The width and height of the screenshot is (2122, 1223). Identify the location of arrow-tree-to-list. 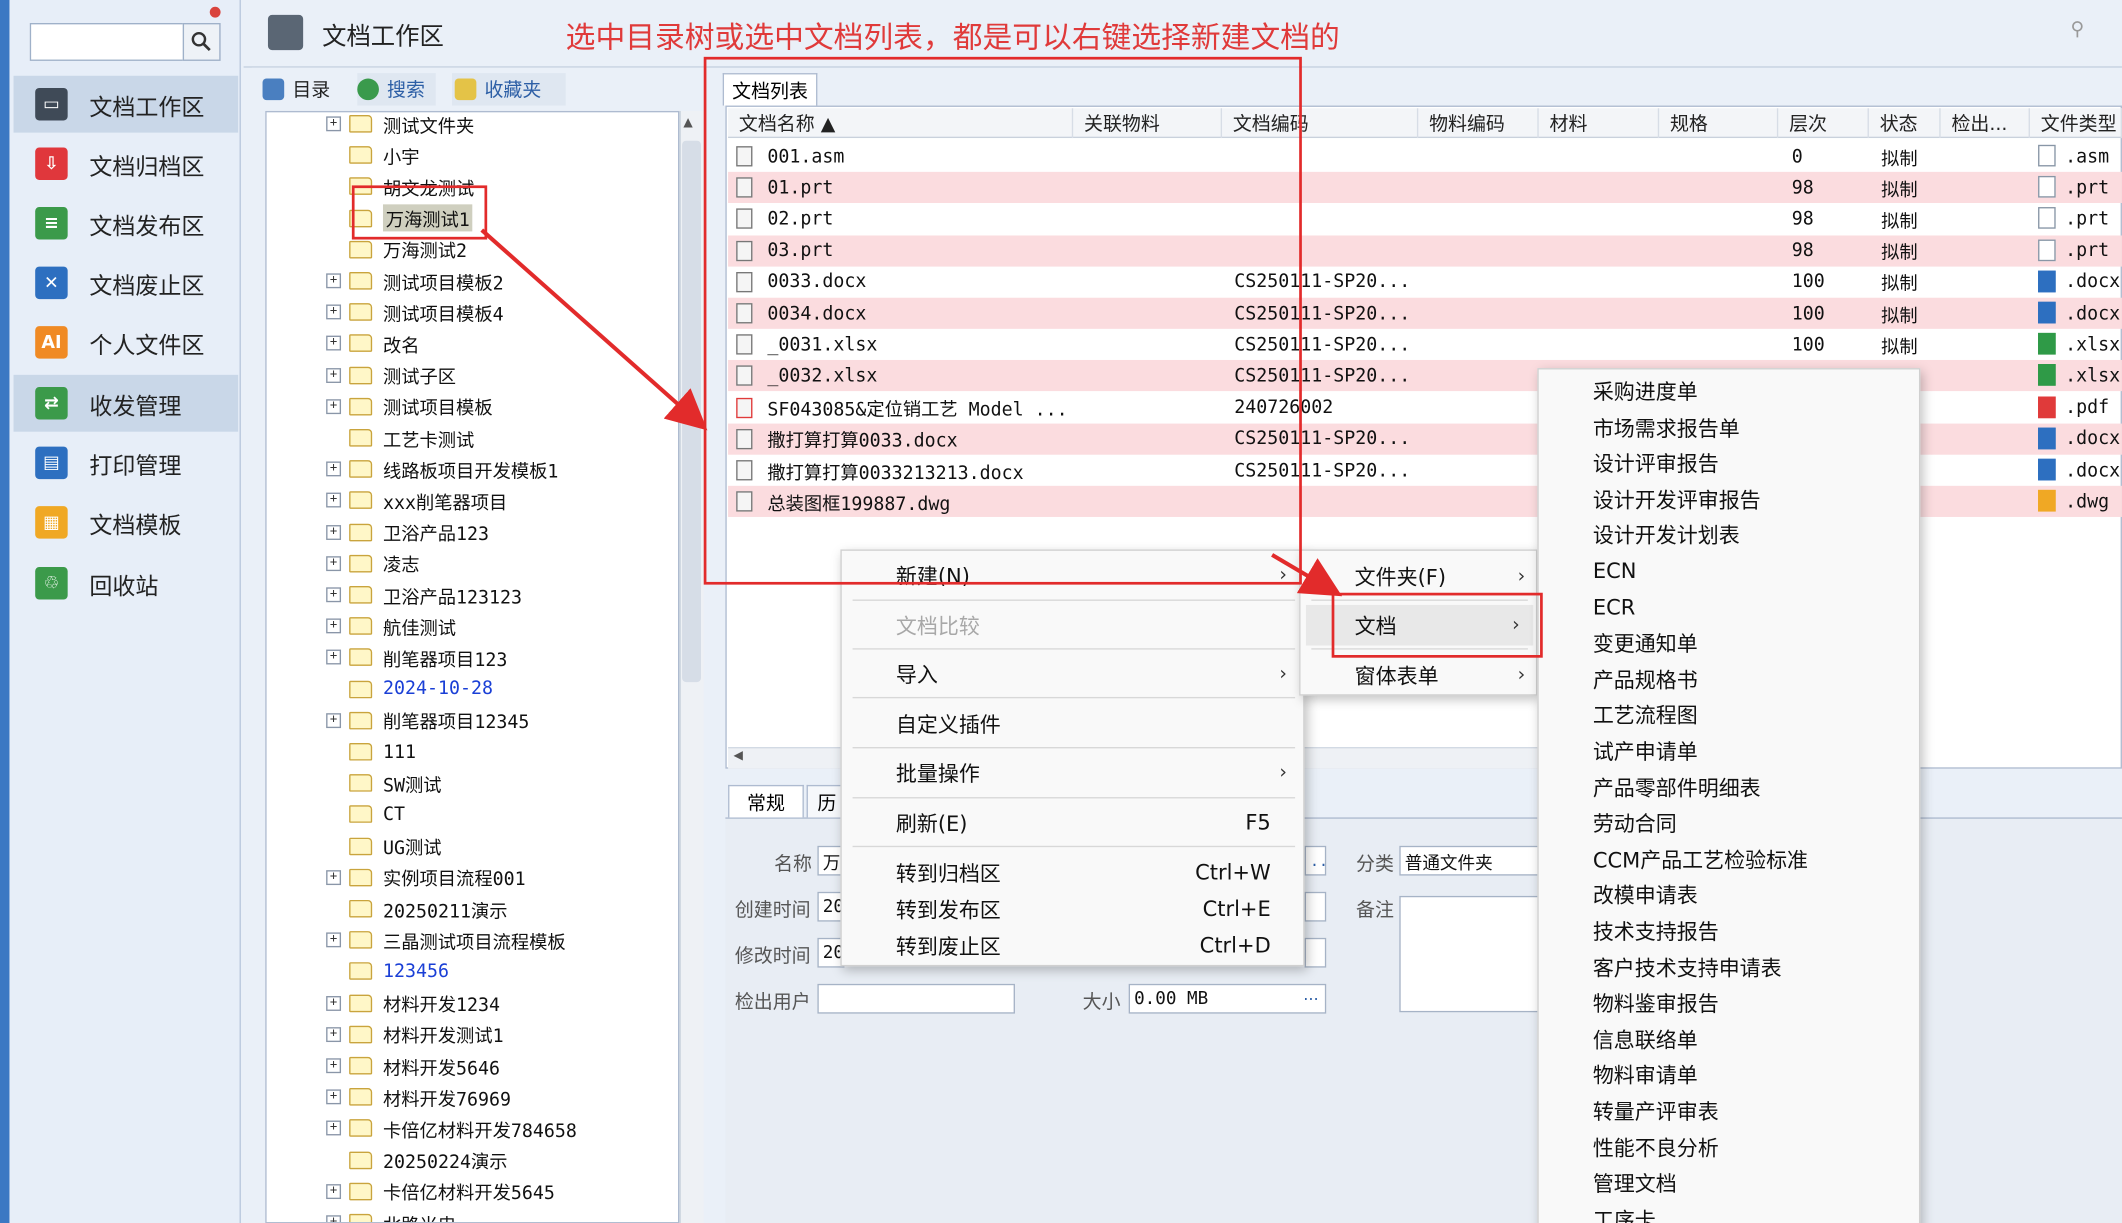
(594, 329).